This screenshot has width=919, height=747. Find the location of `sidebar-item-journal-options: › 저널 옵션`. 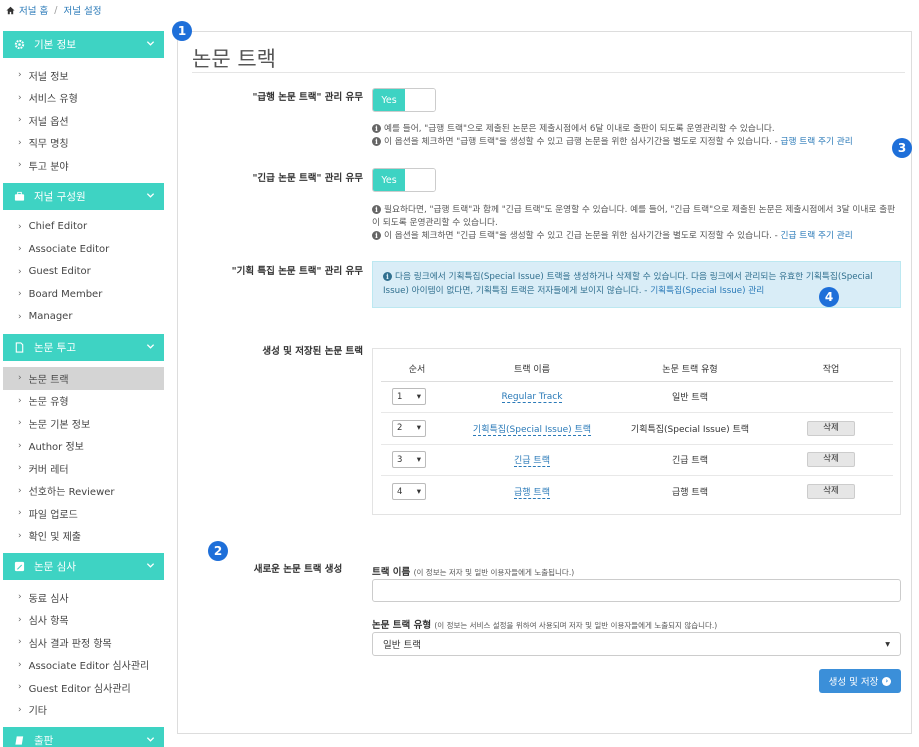

sidebar-item-journal-options: › 저널 옵션 is located at coordinates (83, 120).